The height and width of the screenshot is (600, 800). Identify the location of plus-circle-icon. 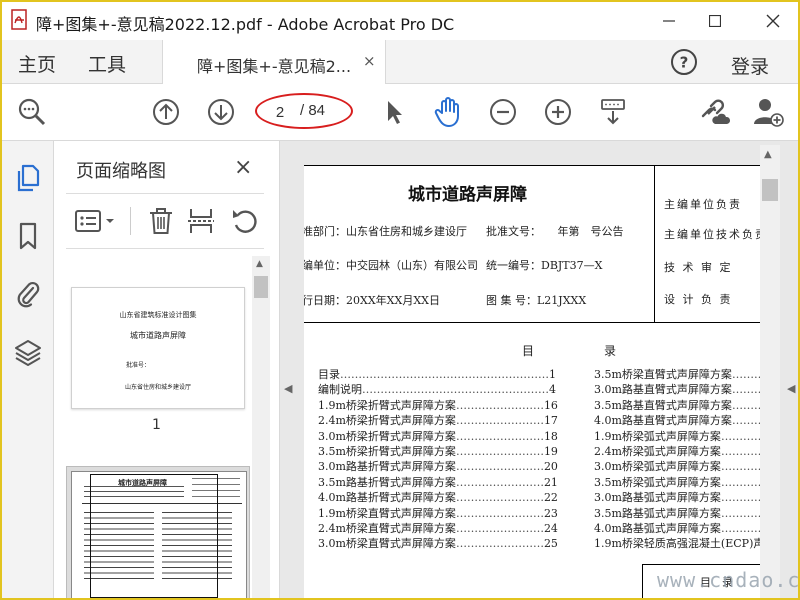
(558, 112).